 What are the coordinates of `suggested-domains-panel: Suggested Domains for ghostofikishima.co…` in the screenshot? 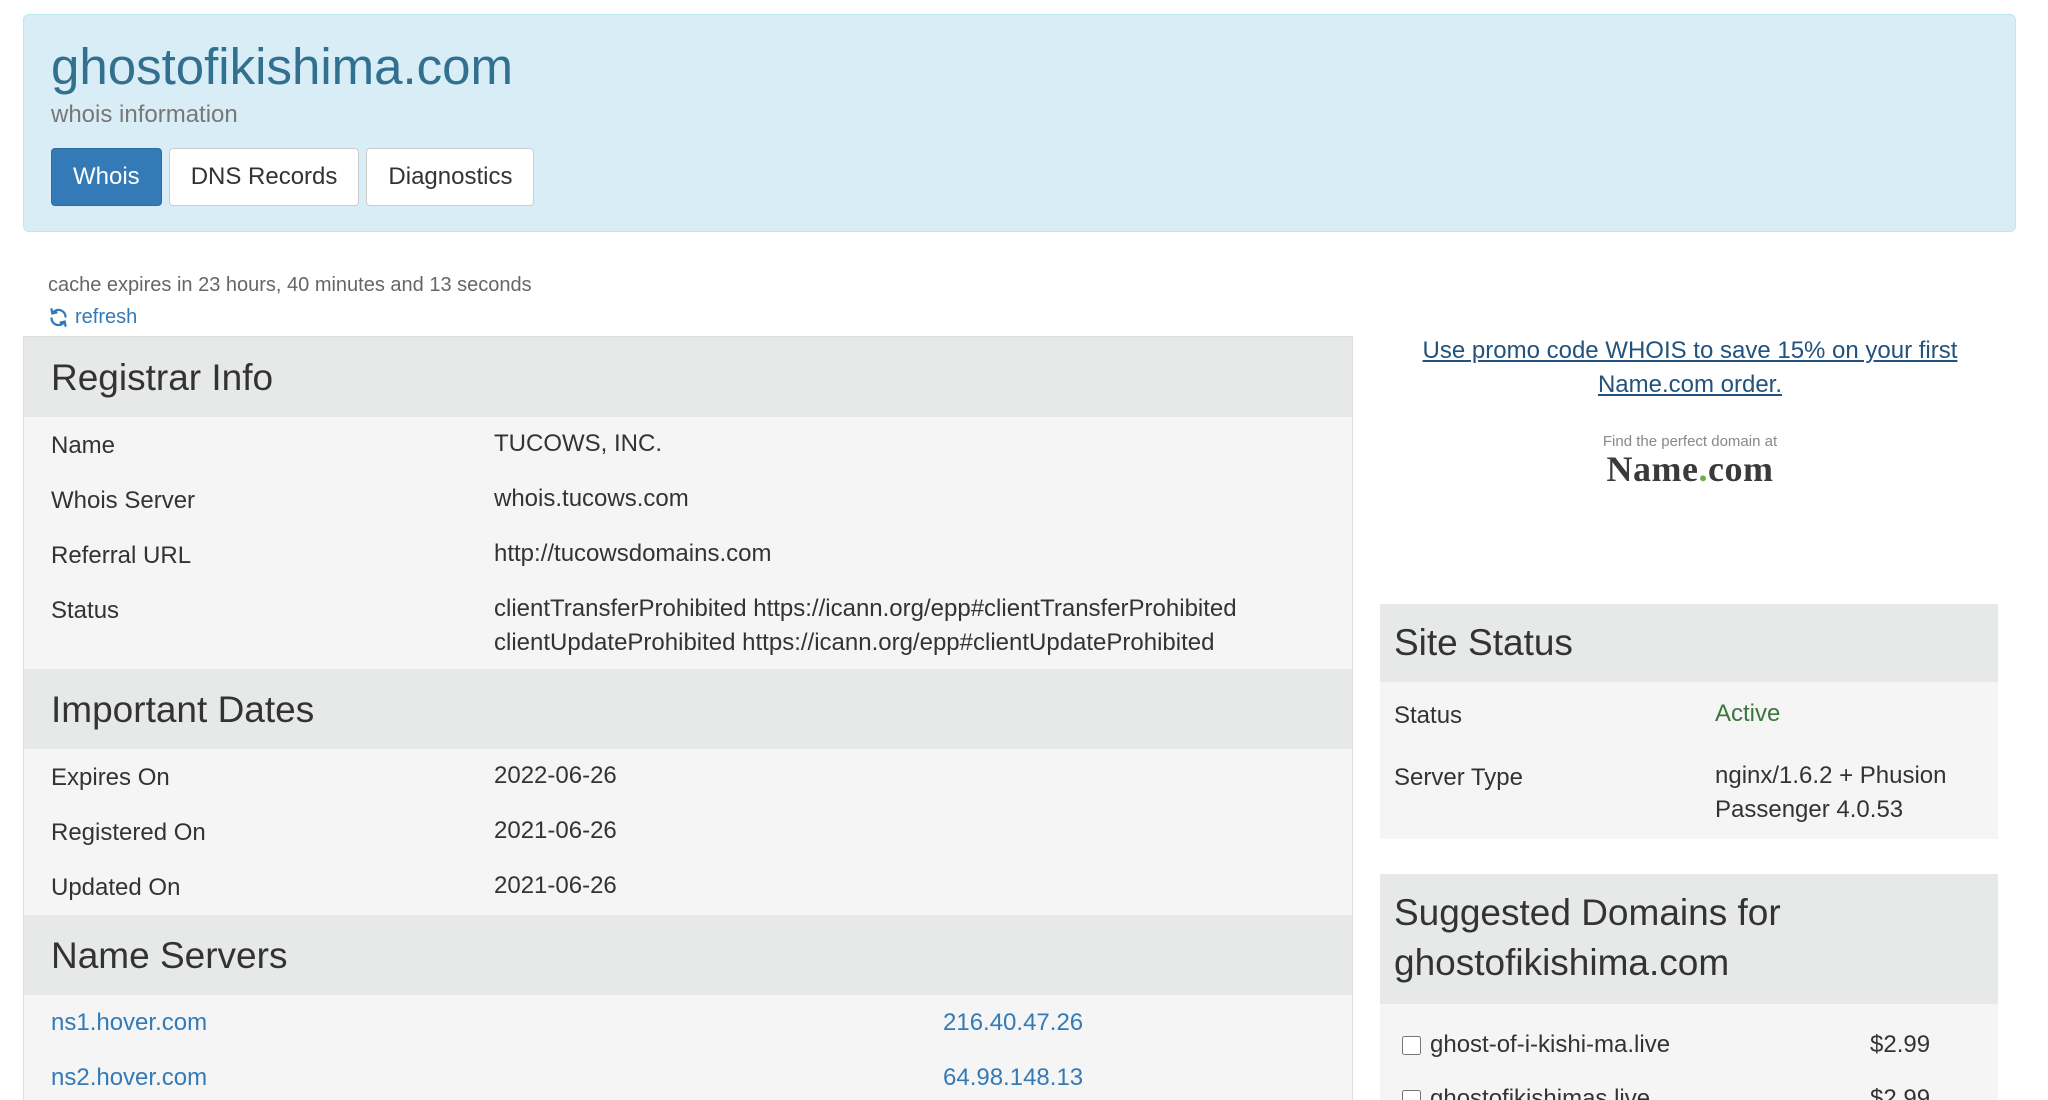 It's located at (1689, 987).